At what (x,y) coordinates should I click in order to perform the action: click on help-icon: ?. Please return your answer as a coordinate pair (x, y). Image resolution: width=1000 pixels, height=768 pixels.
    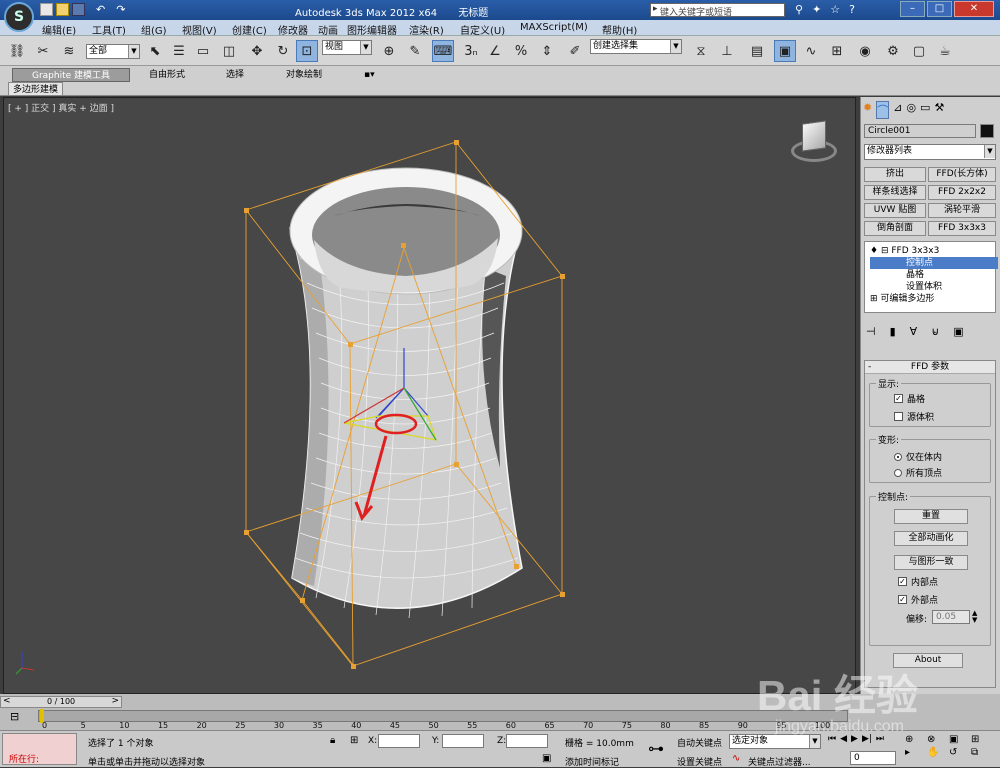
    Looking at the image, I should click on (852, 9).